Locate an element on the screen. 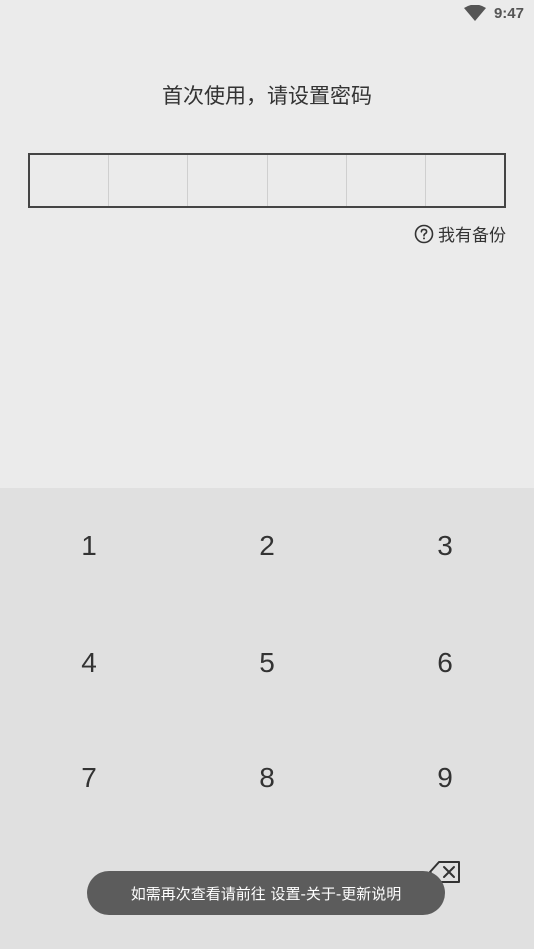 This screenshot has width=534, height=949. key-3: 3 is located at coordinates (445, 545).